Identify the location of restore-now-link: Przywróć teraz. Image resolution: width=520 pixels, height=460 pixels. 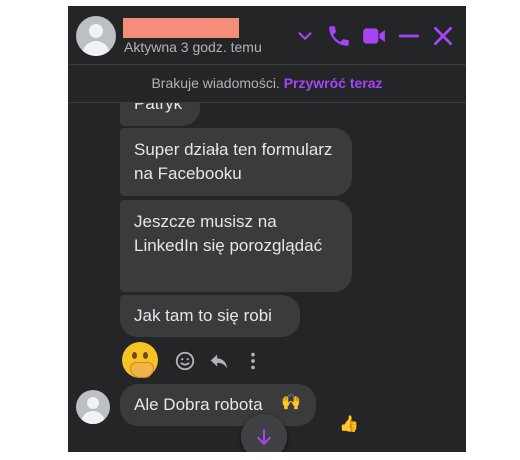
(333, 83).